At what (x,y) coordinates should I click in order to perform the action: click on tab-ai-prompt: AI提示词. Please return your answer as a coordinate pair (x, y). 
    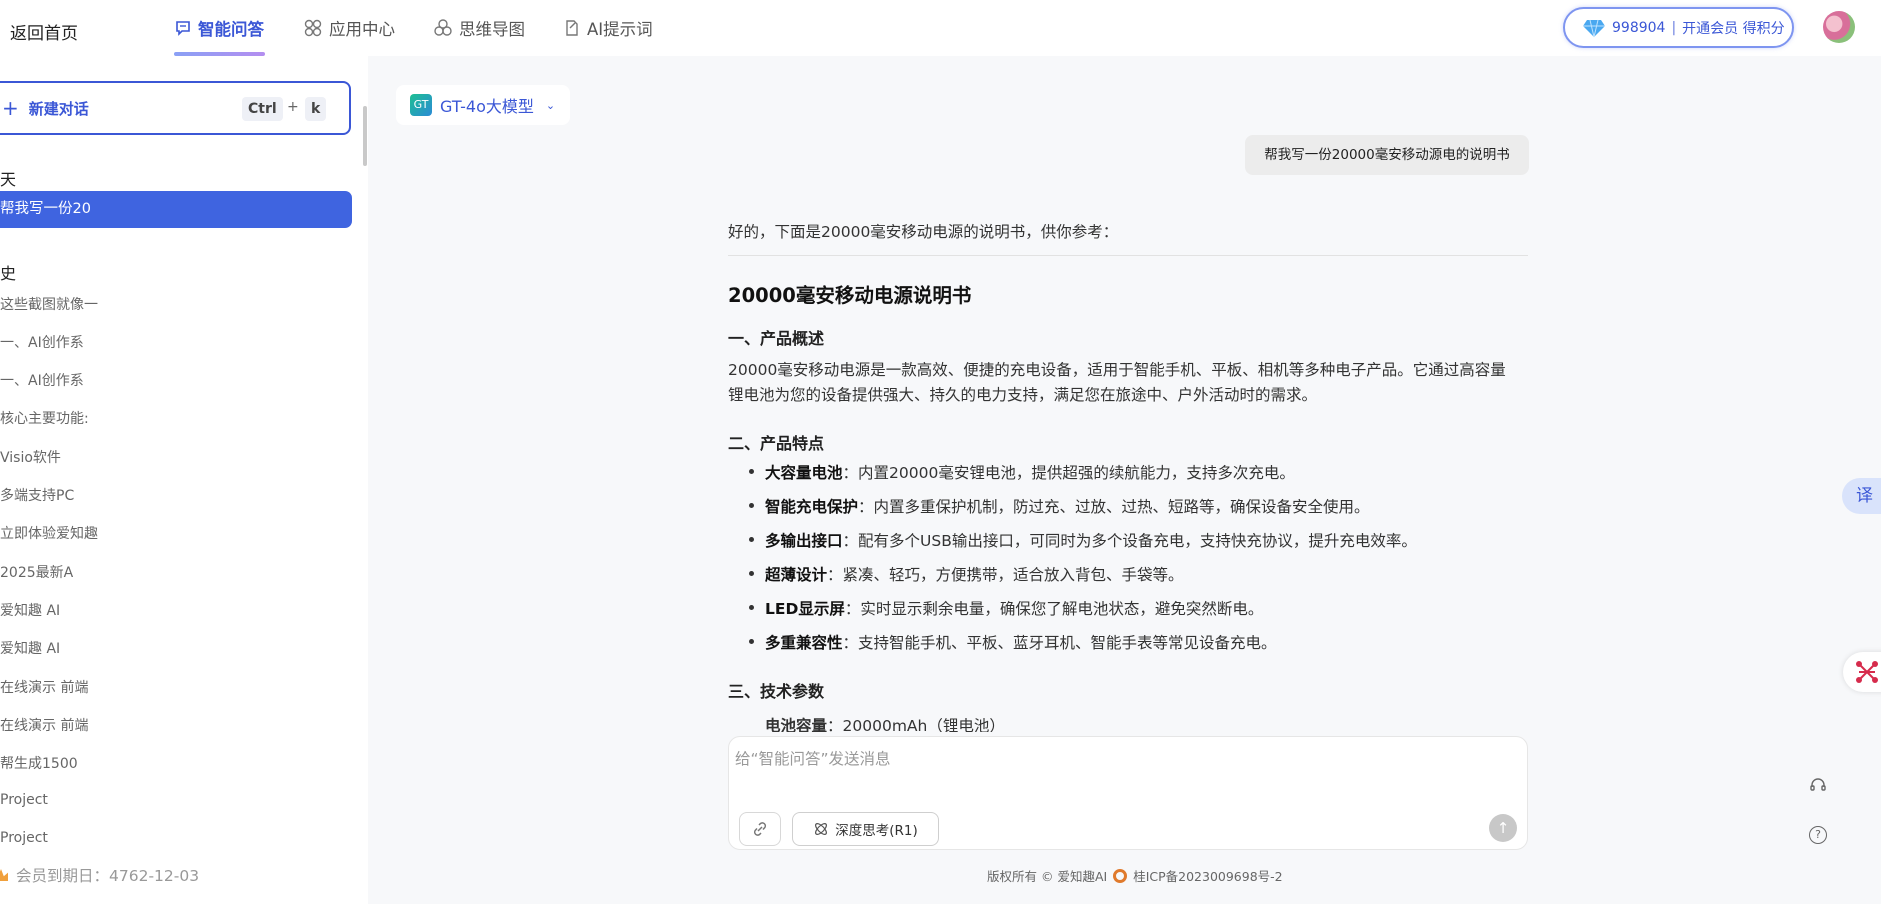
    Looking at the image, I should click on (608, 28).